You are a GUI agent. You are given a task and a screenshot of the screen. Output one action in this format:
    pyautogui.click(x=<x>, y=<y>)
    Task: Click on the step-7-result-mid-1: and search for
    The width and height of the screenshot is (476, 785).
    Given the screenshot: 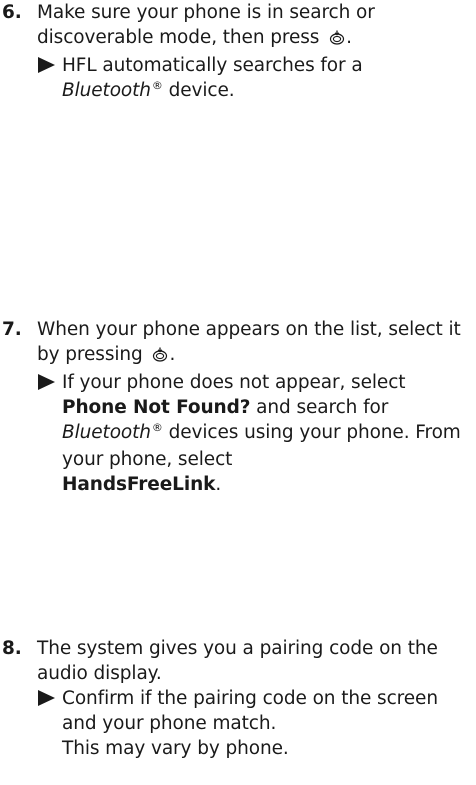 What is the action you would take?
    pyautogui.click(x=319, y=407)
    